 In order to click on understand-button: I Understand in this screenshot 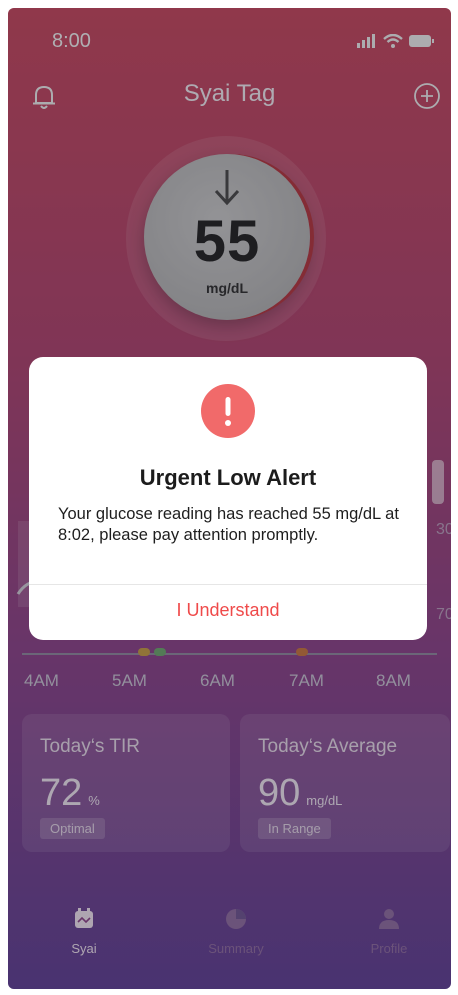, I will do `click(228, 610)`.